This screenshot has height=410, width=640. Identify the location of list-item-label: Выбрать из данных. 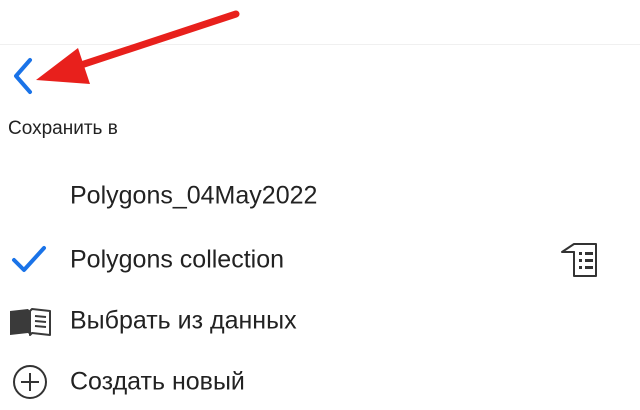
(183, 320).